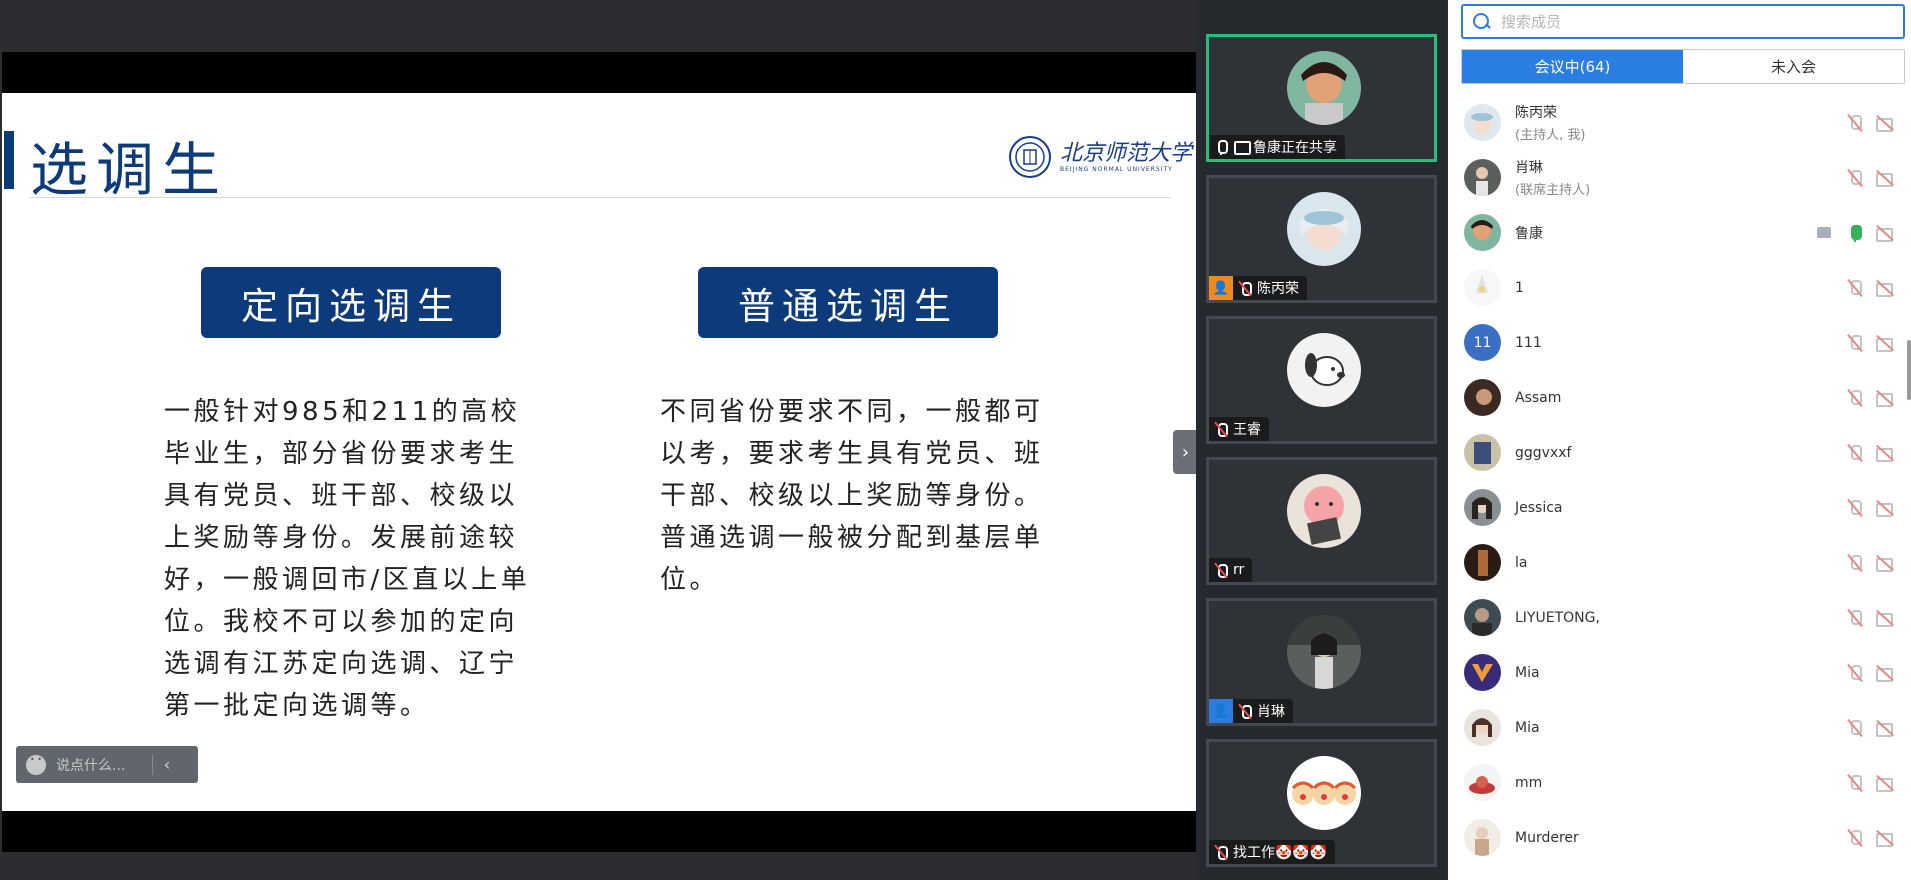 This screenshot has height=880, width=1911. I want to click on letterbox-top, so click(599, 72).